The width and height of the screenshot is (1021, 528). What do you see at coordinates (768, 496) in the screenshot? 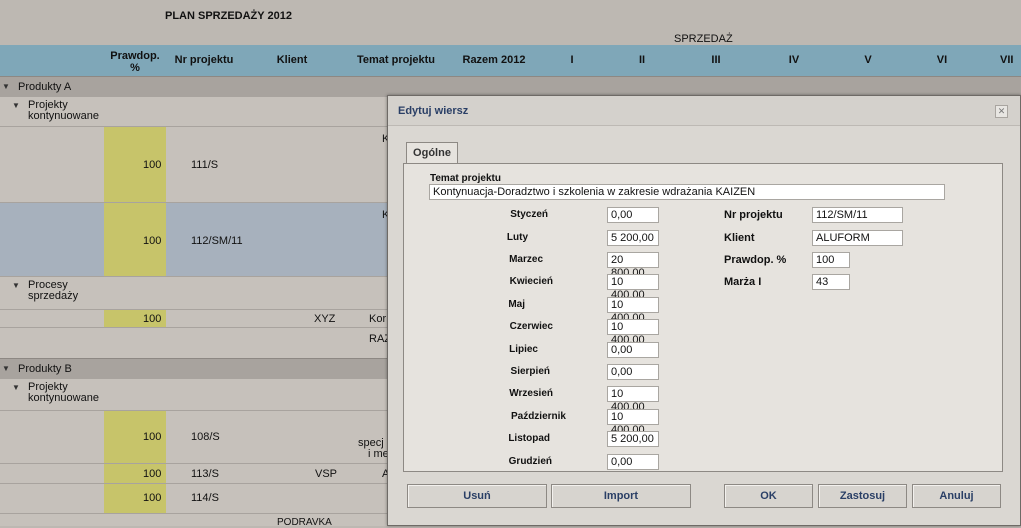
I see `ok-button: OK` at bounding box center [768, 496].